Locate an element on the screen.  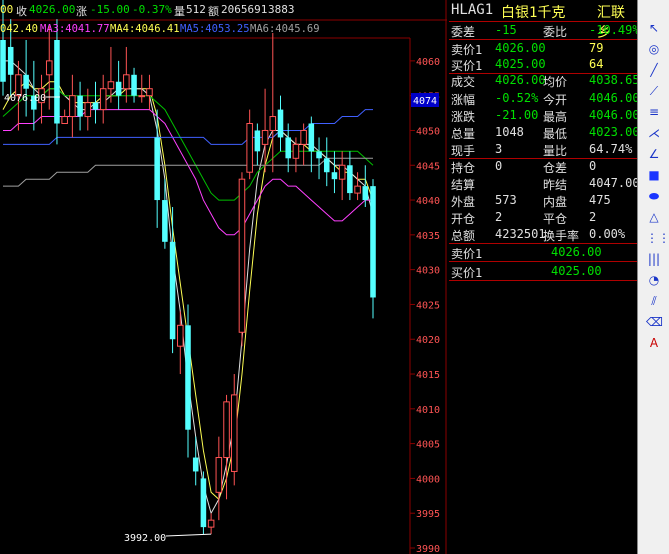
amount-label: 额 is located at coordinates (213, 11).